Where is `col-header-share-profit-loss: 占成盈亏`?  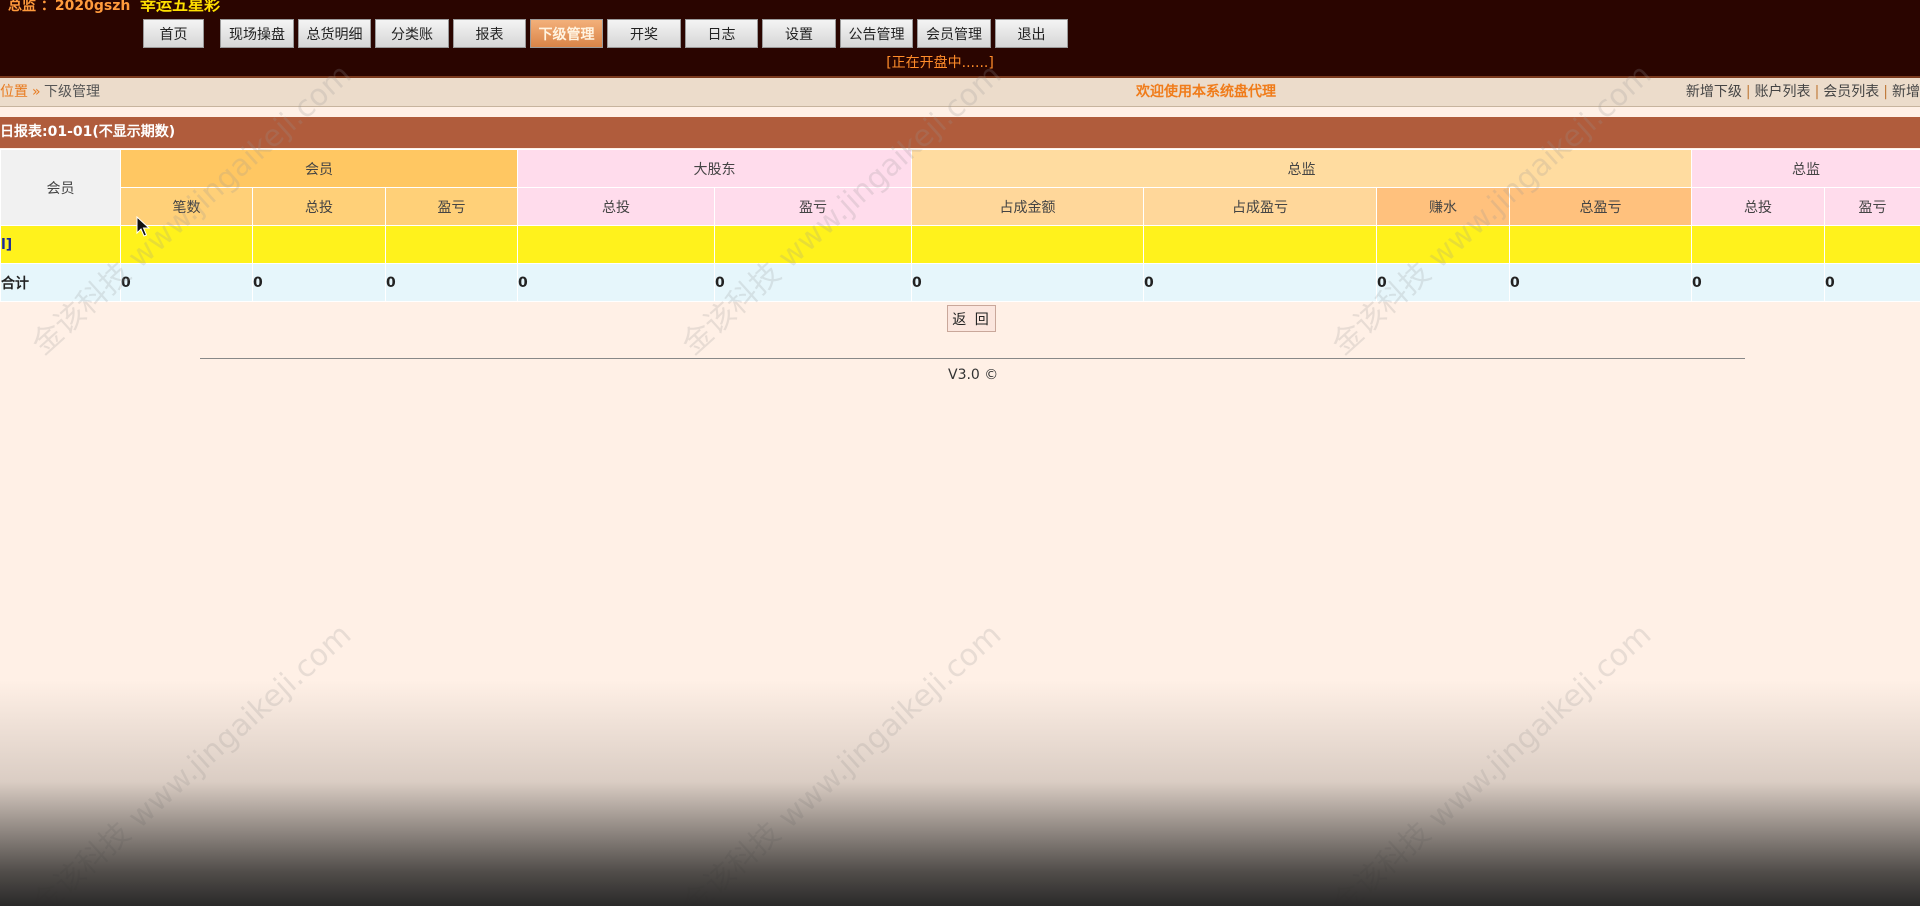
col-header-share-profit-loss: 占成盈亏 is located at coordinates (1260, 206).